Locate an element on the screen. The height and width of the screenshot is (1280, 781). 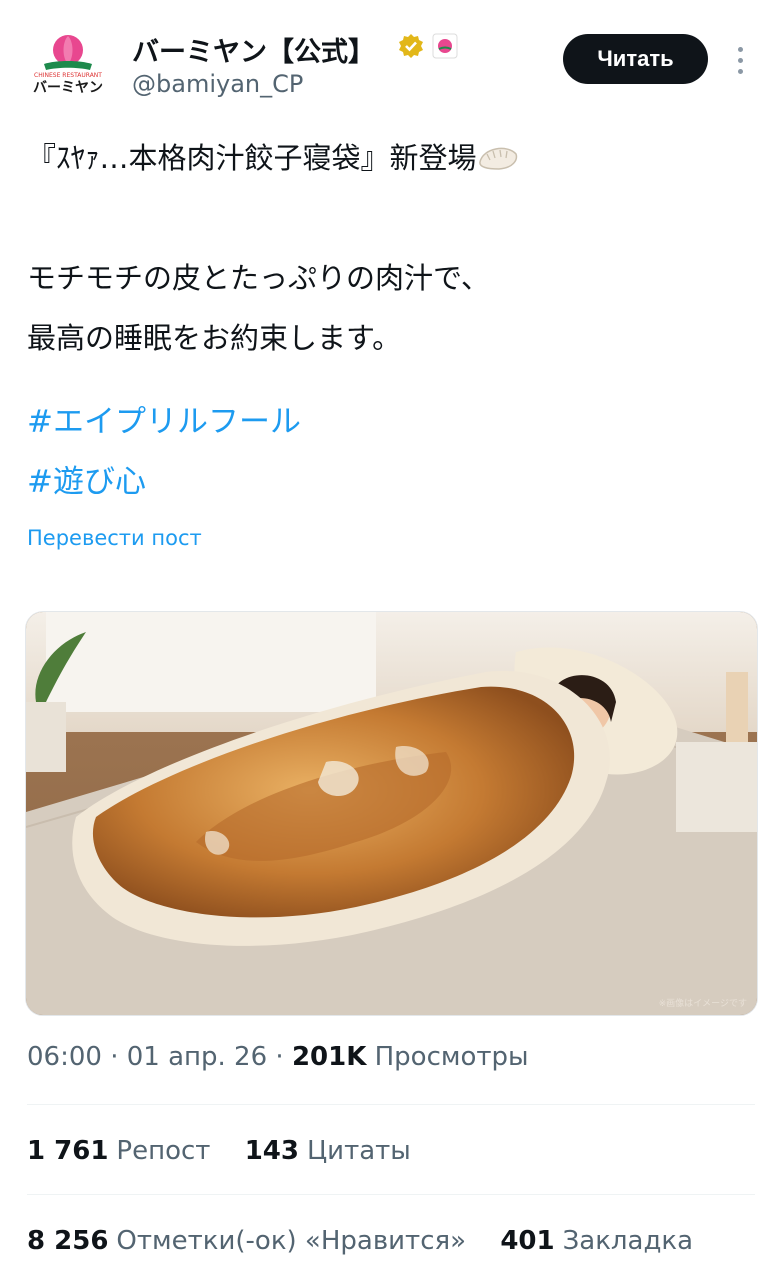
affiliate-badge-icon is located at coordinates (445, 46).